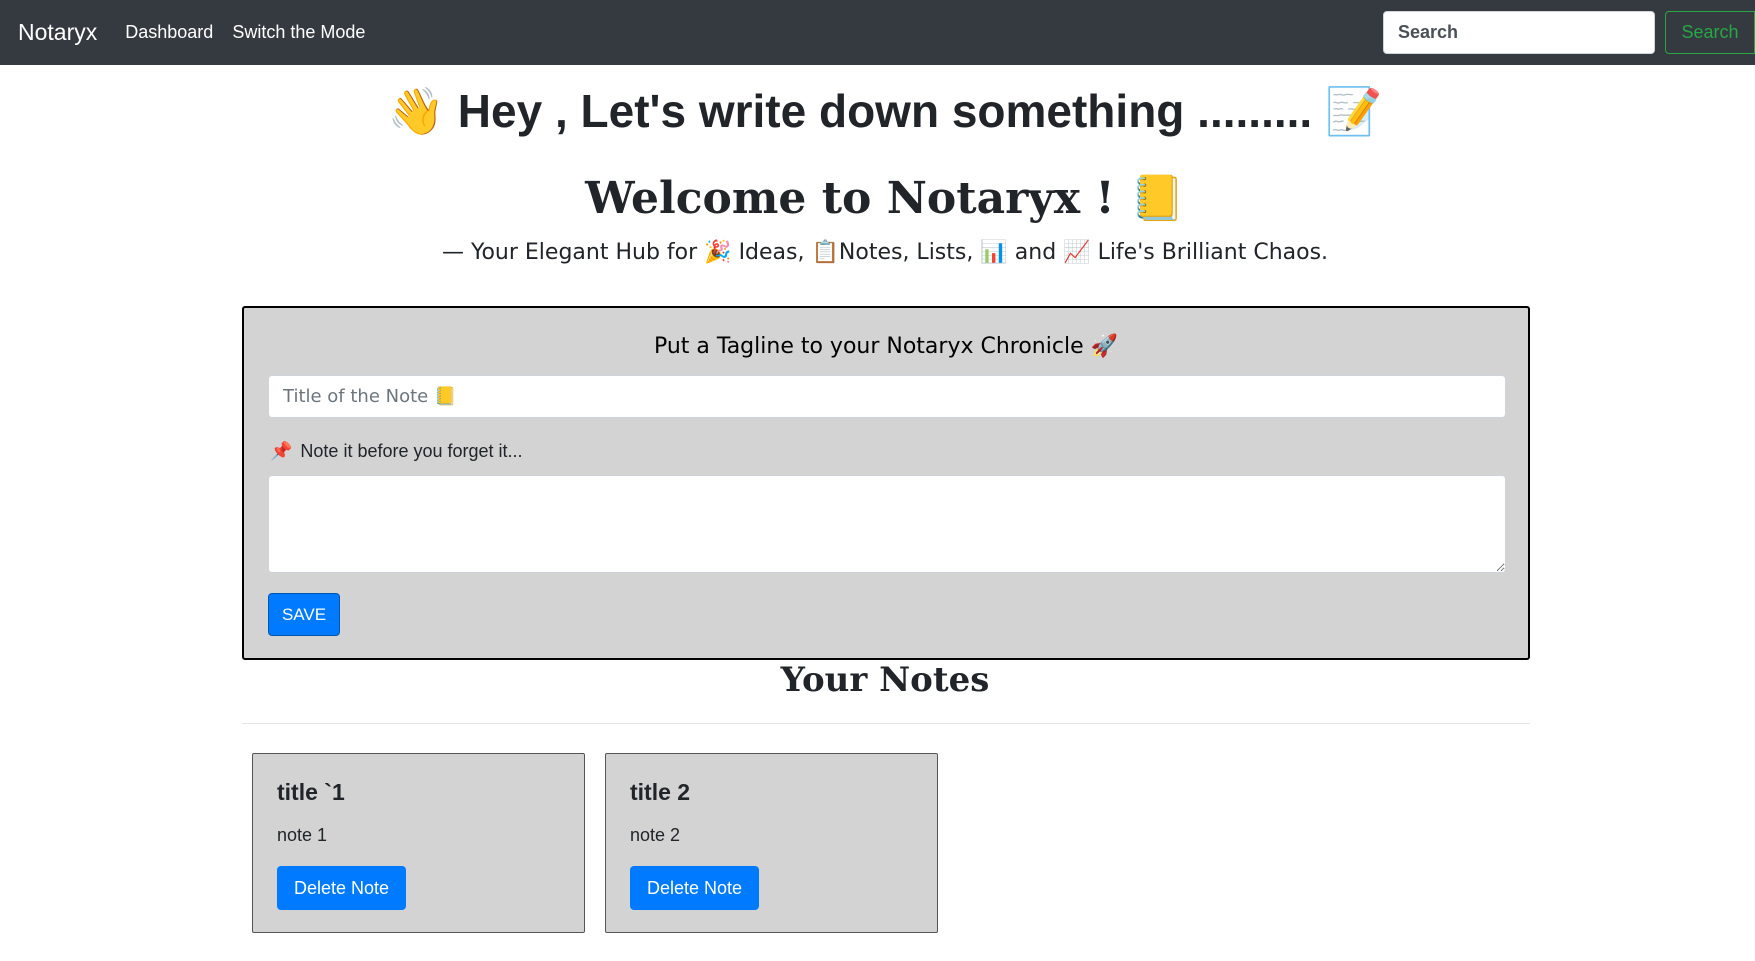  I want to click on subtitle-and: and, so click(1035, 252).